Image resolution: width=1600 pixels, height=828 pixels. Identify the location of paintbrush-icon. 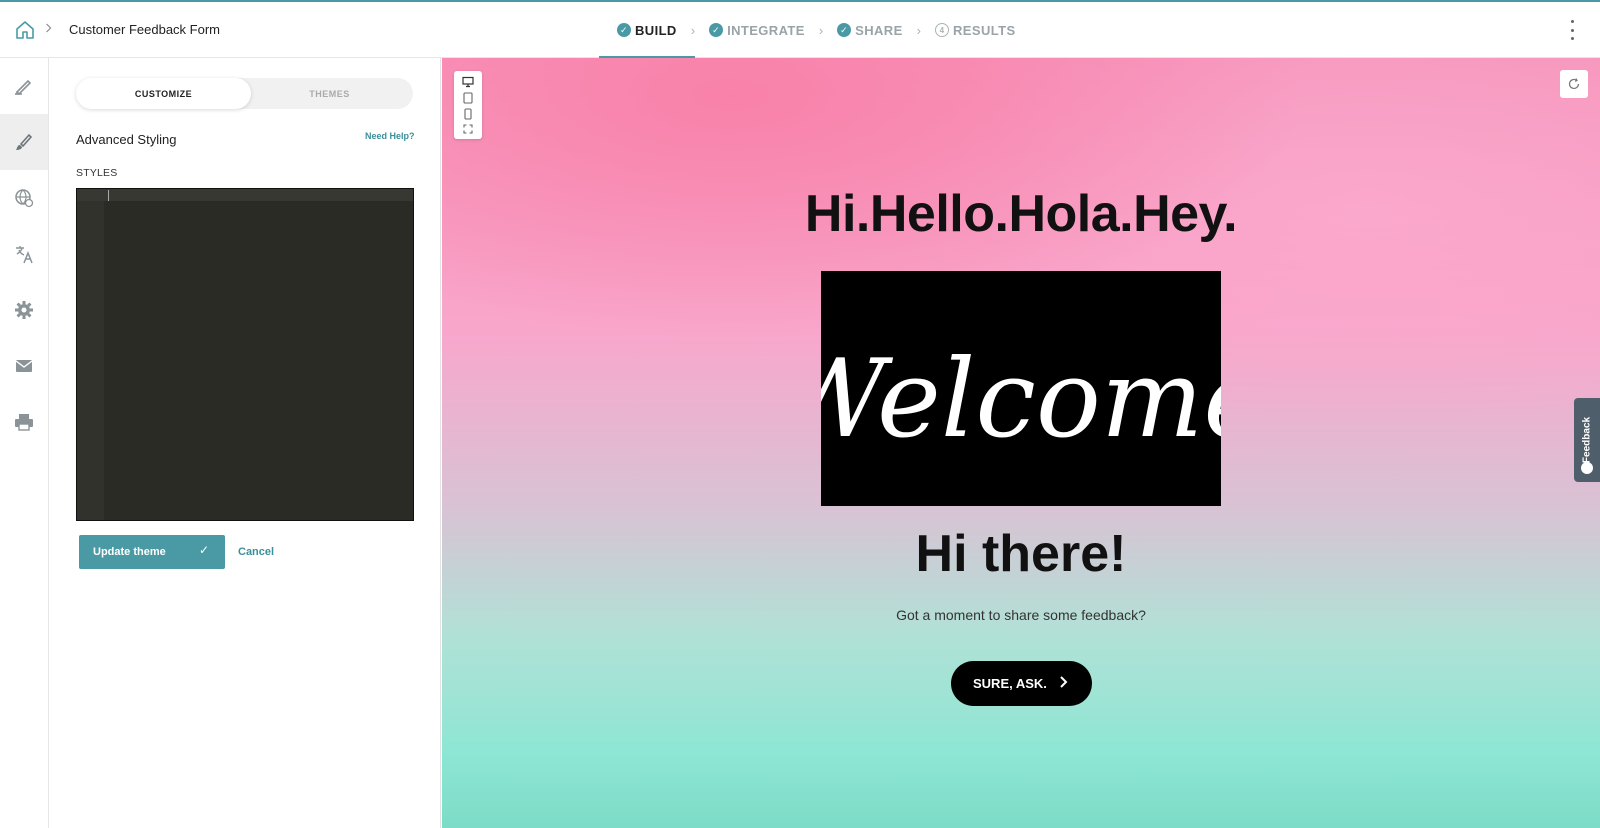
(24, 141).